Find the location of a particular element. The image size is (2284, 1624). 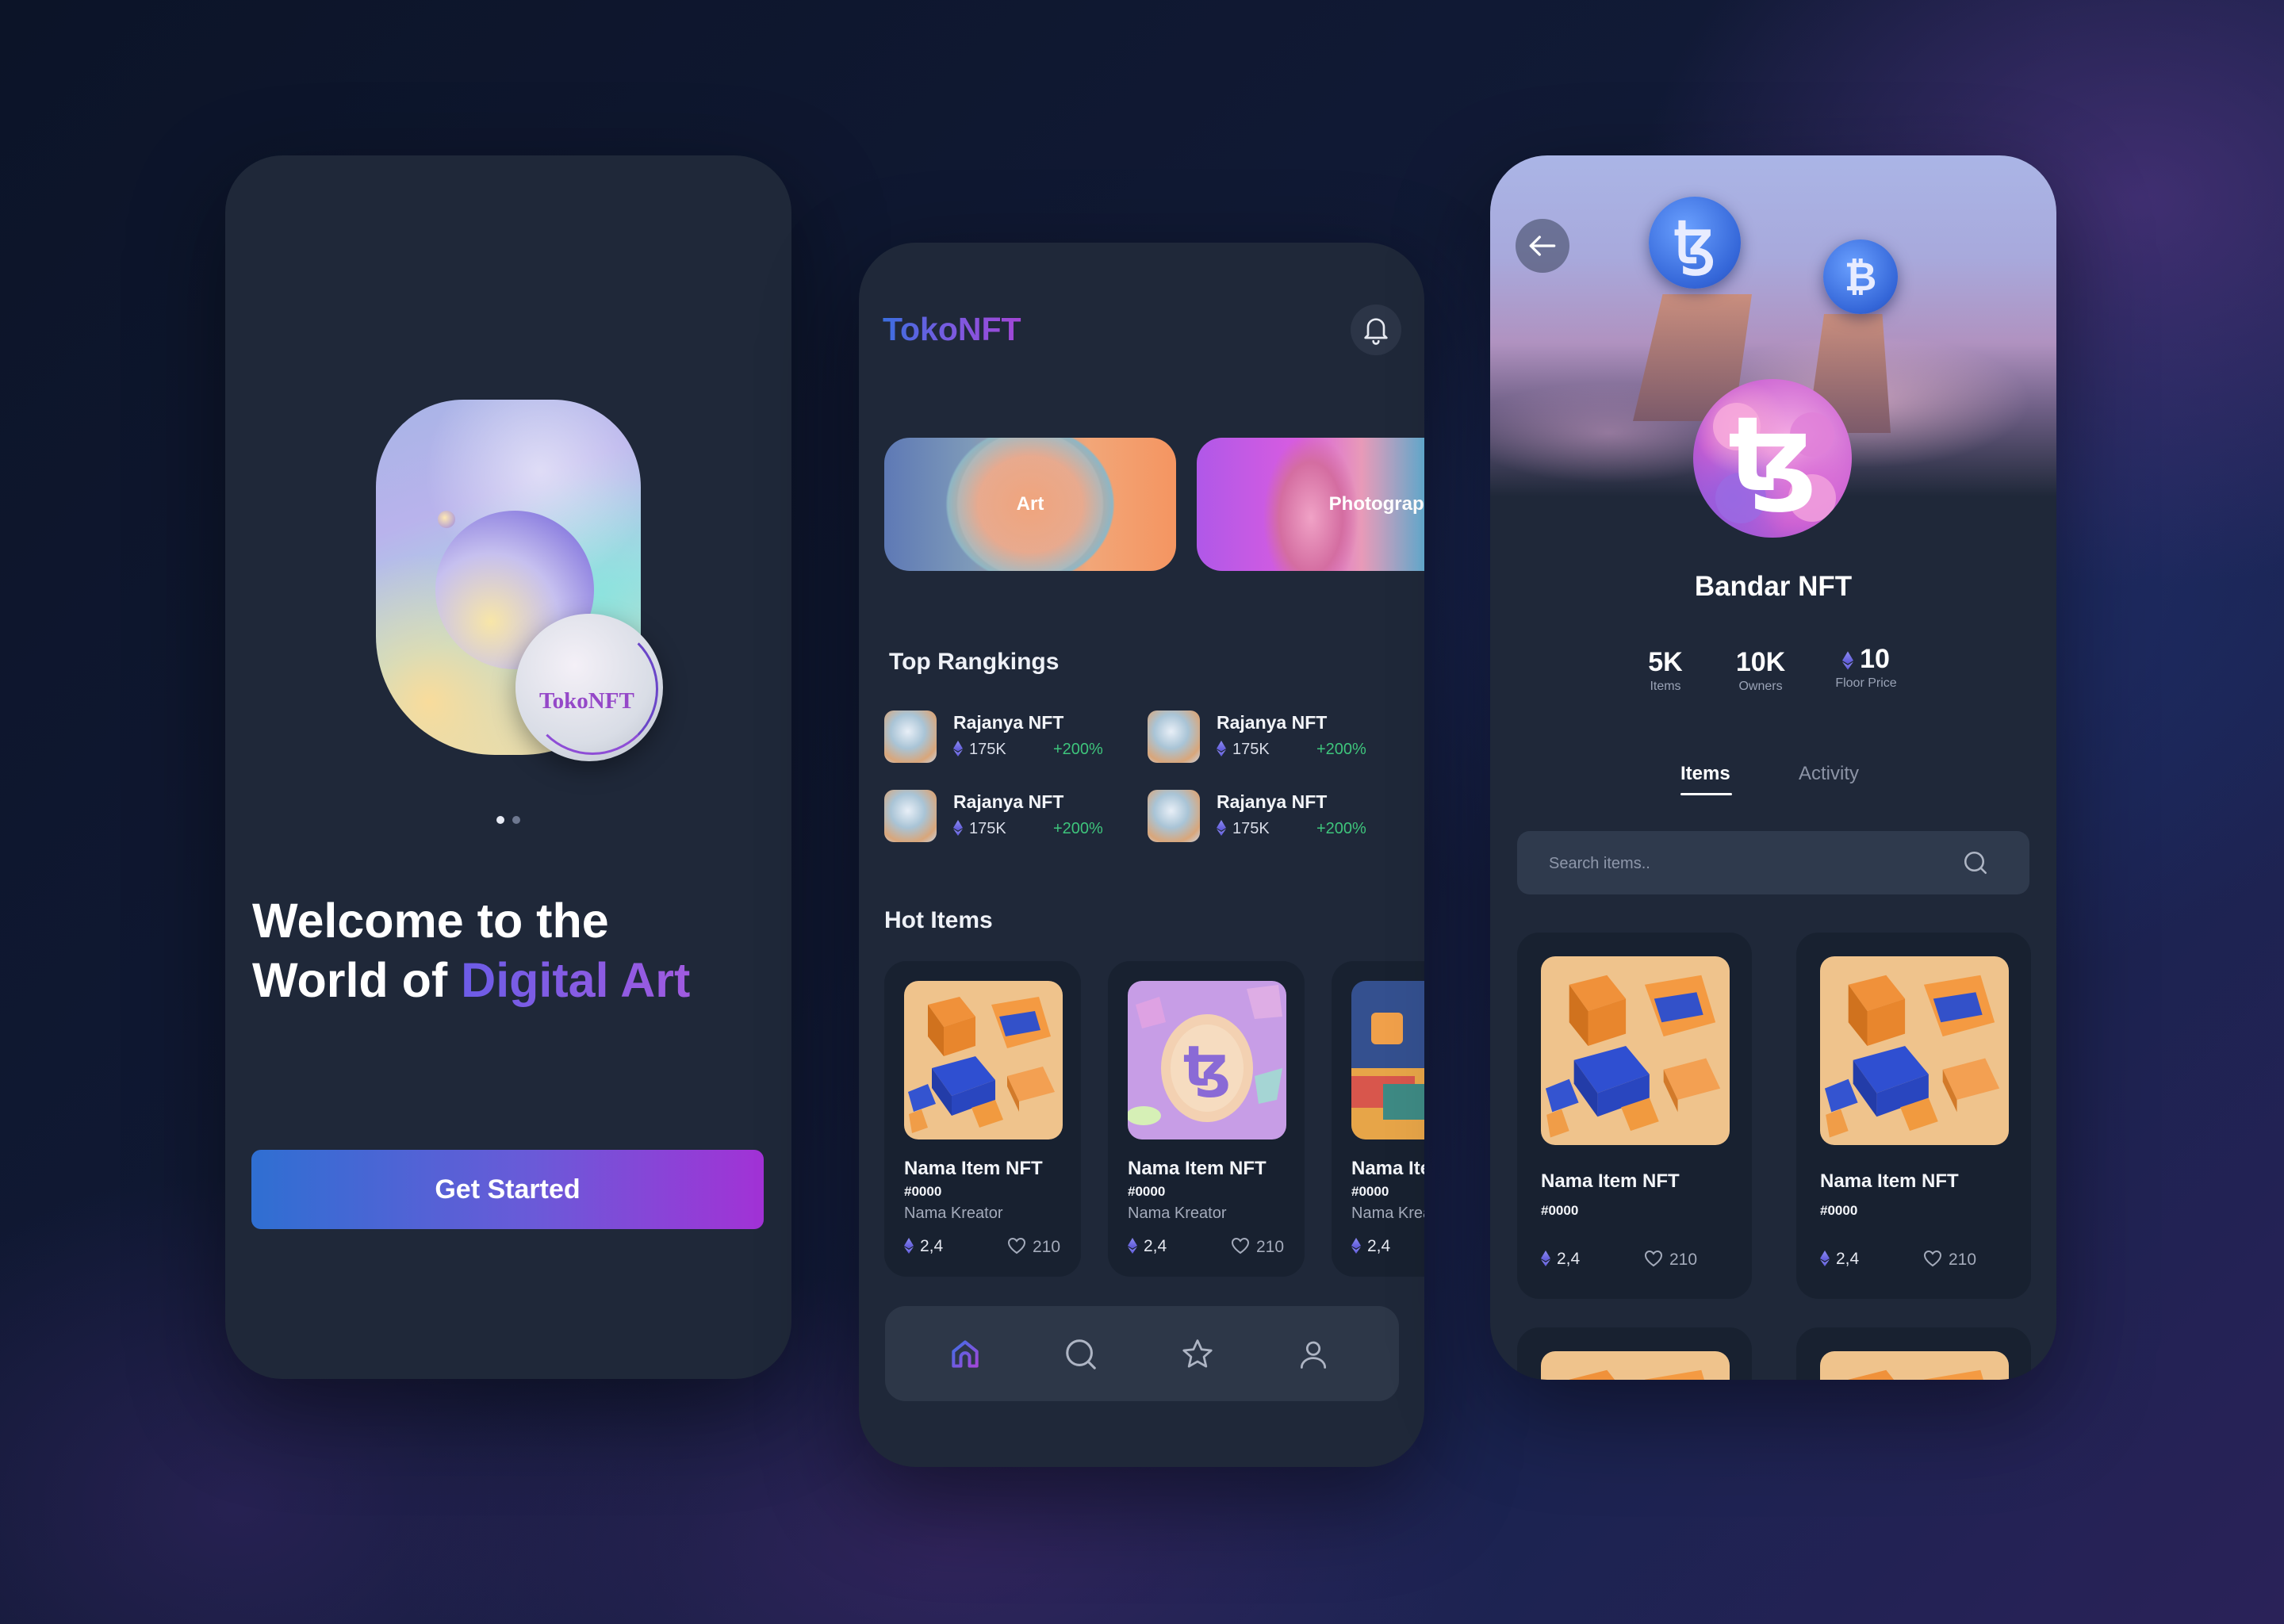

tab-activity: Activity is located at coordinates (1829, 774).